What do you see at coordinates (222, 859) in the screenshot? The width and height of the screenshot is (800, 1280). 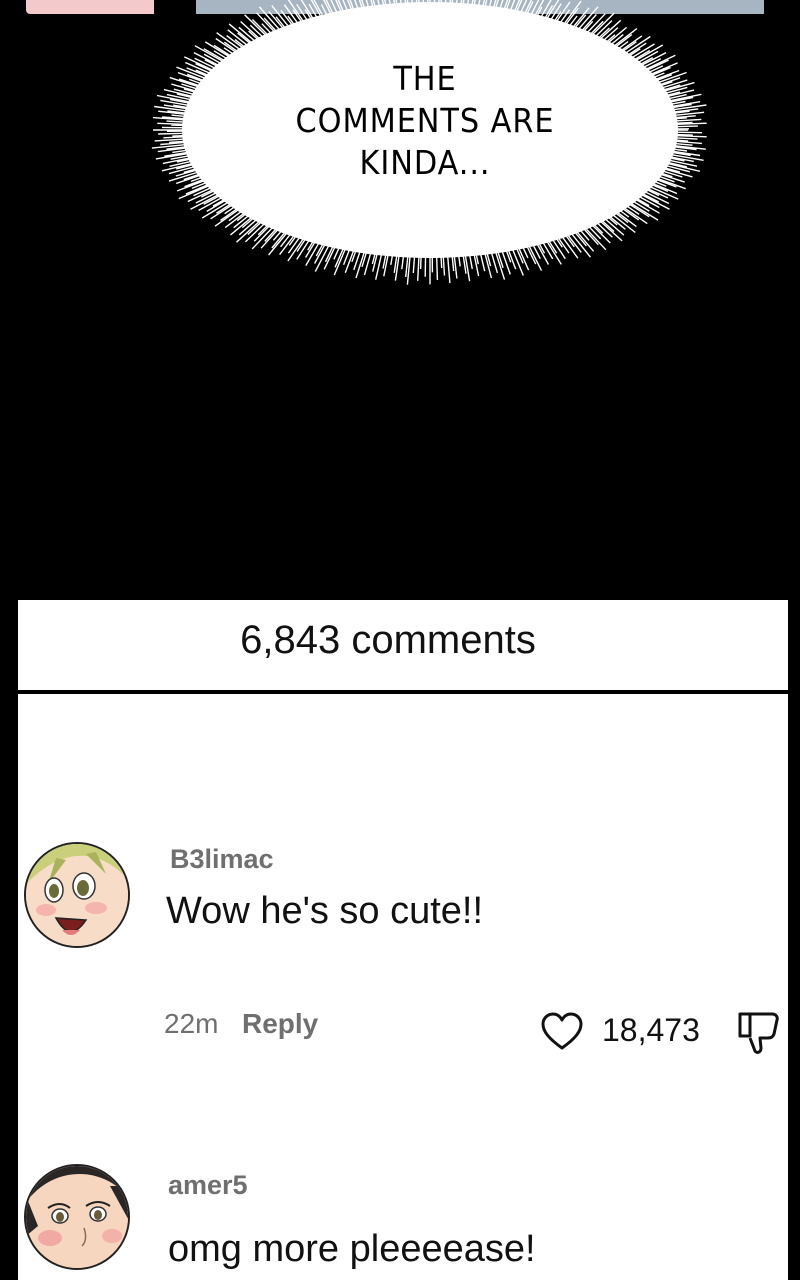 I see `comment-username: B3limac` at bounding box center [222, 859].